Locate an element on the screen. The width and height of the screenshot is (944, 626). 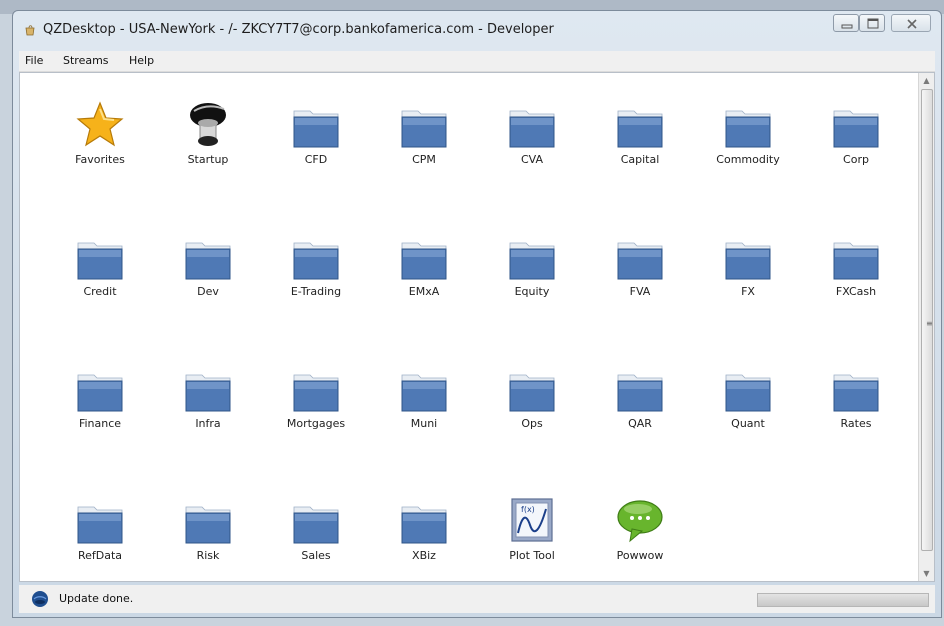
launcher-tile-commodity: Commodity is located at coordinates (748, 146).